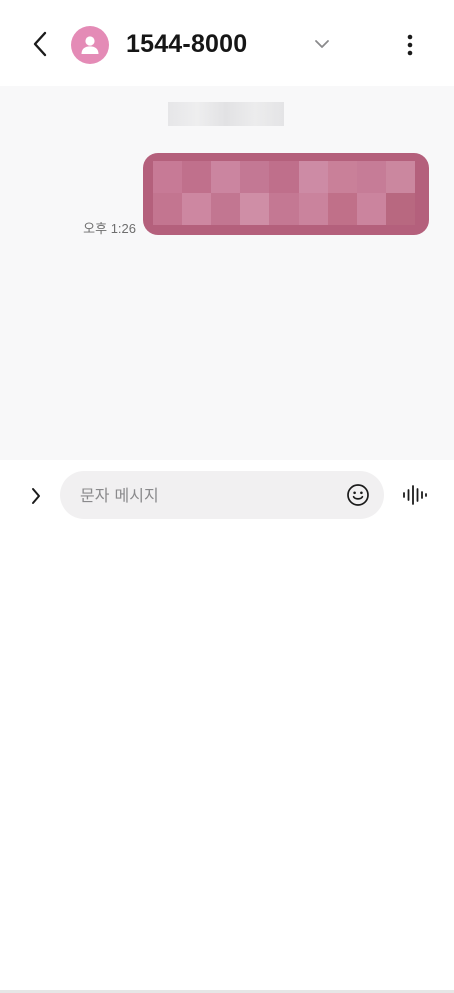 The image size is (454, 993). I want to click on chevron-left-icon, so click(40, 44).